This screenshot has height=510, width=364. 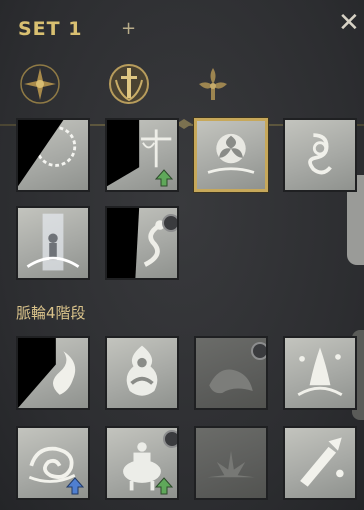 I want to click on sword-shield-emblem-icon, so click(x=129, y=84).